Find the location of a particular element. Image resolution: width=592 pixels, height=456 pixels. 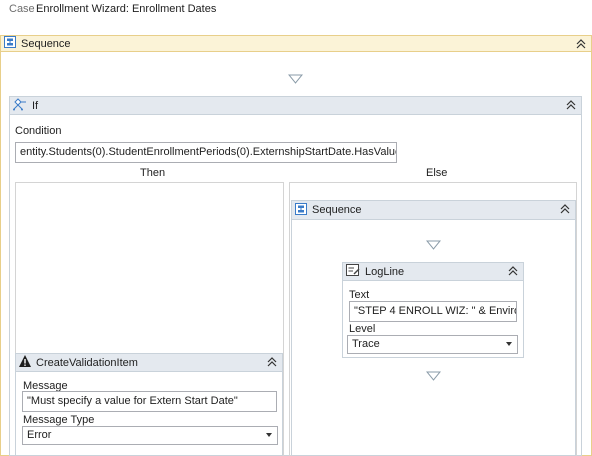

warning-icon is located at coordinates (25, 362).